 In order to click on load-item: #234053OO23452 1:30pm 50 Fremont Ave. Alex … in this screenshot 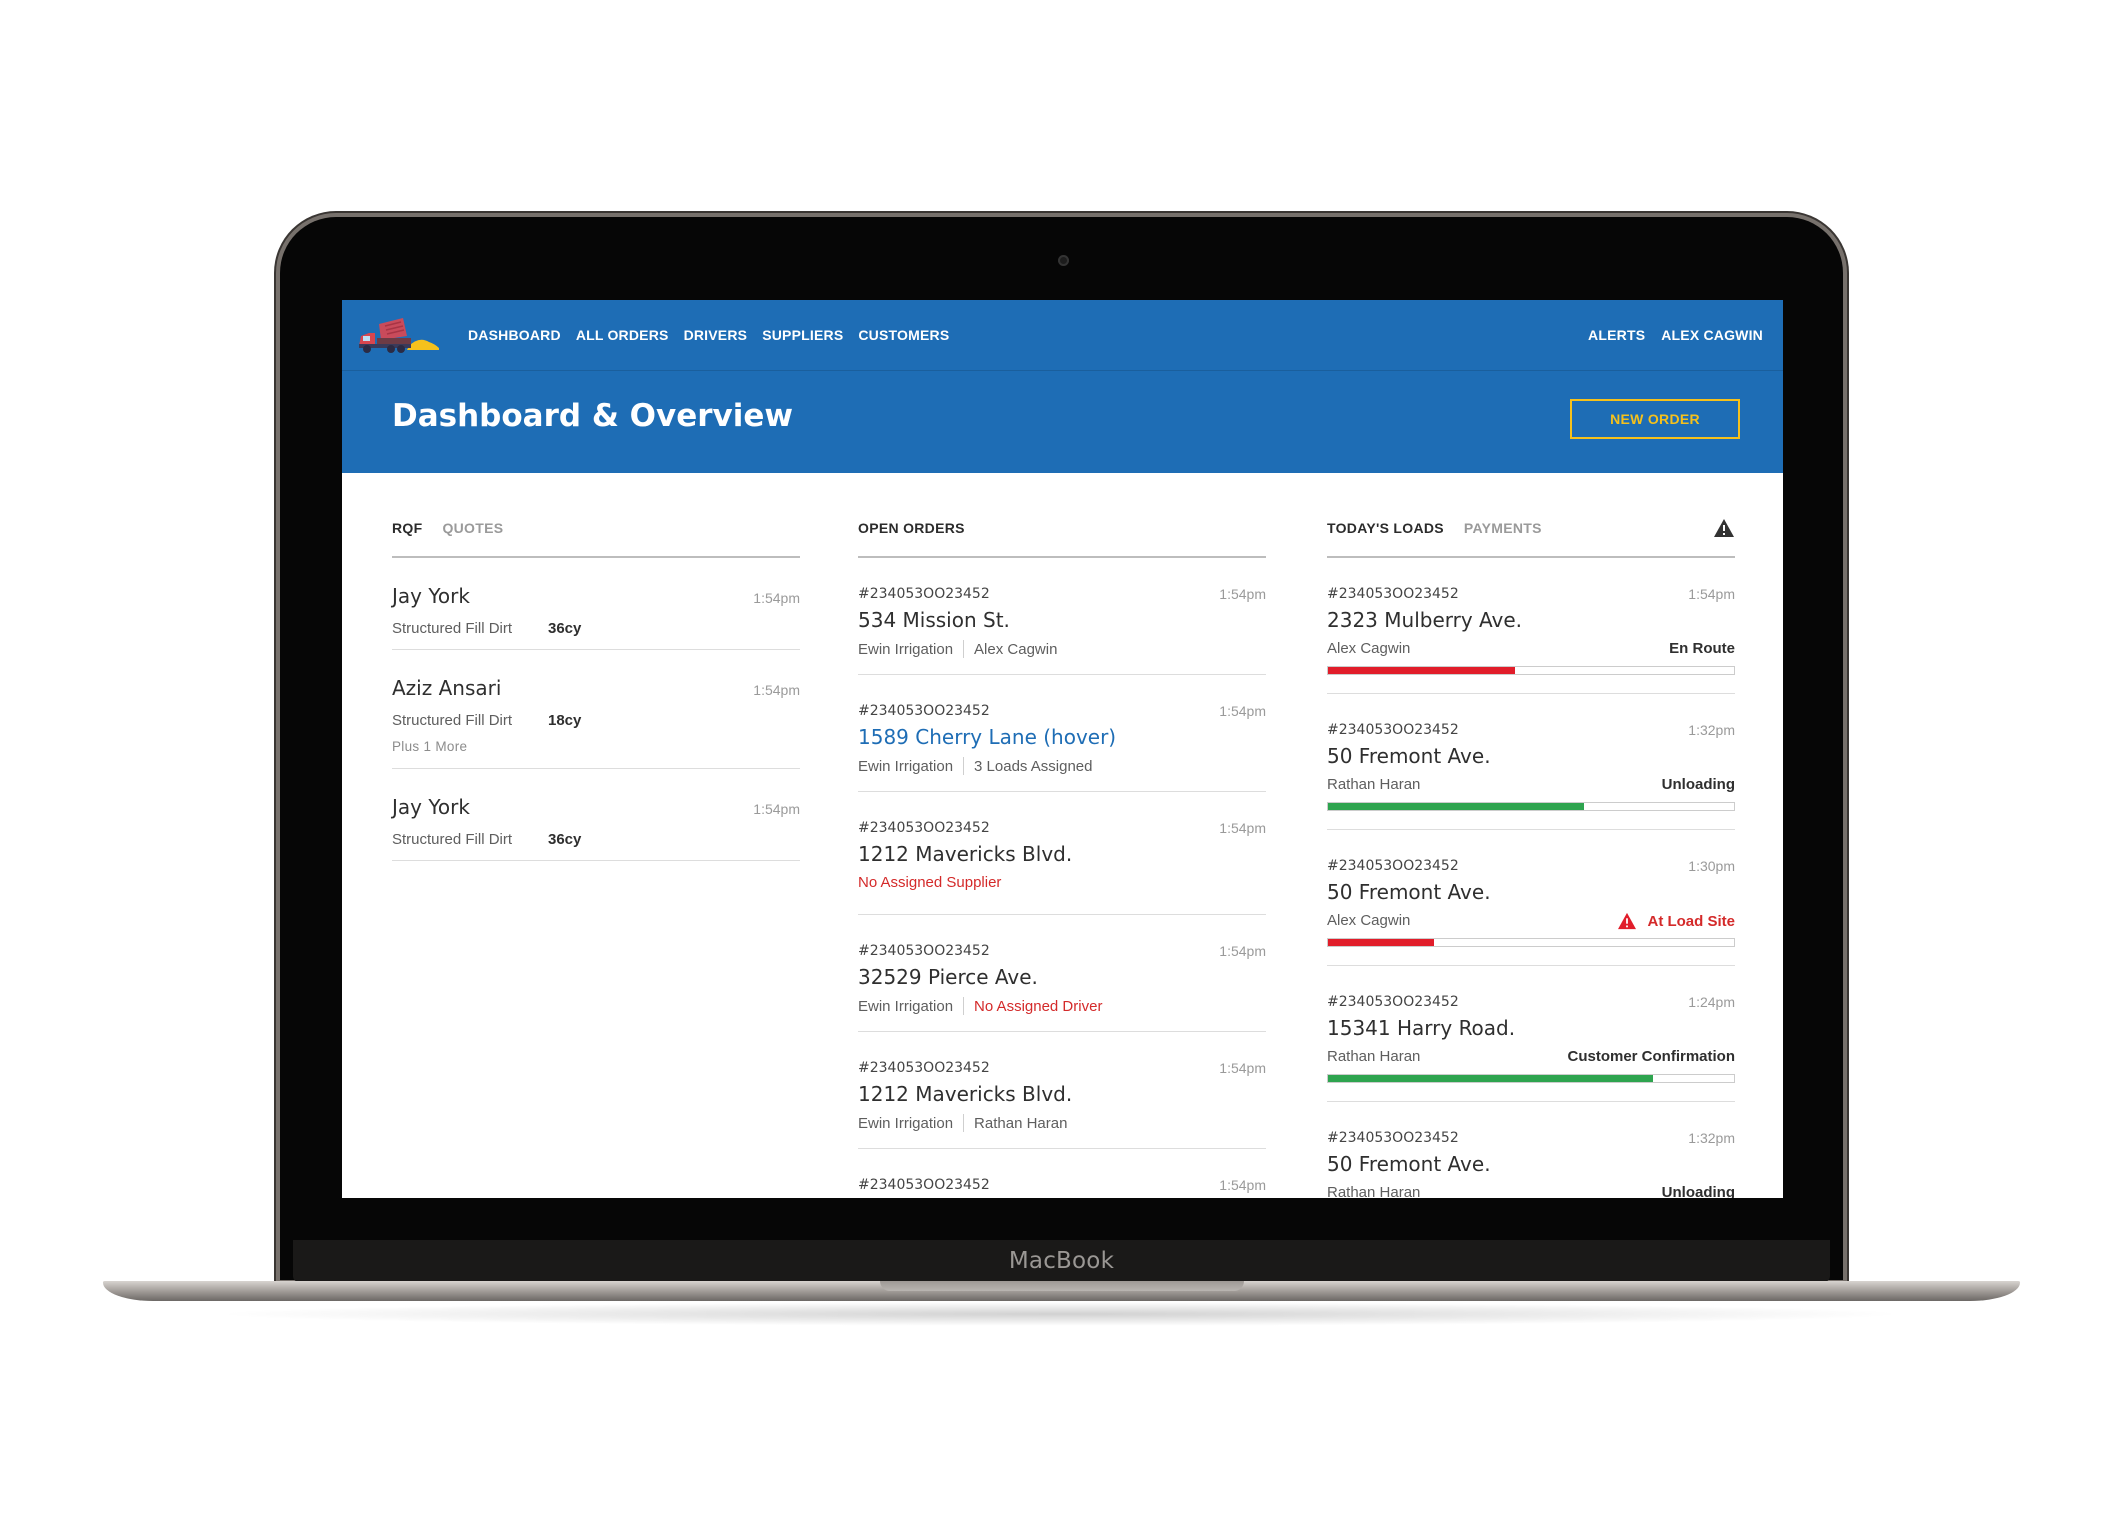, I will do `click(1531, 898)`.